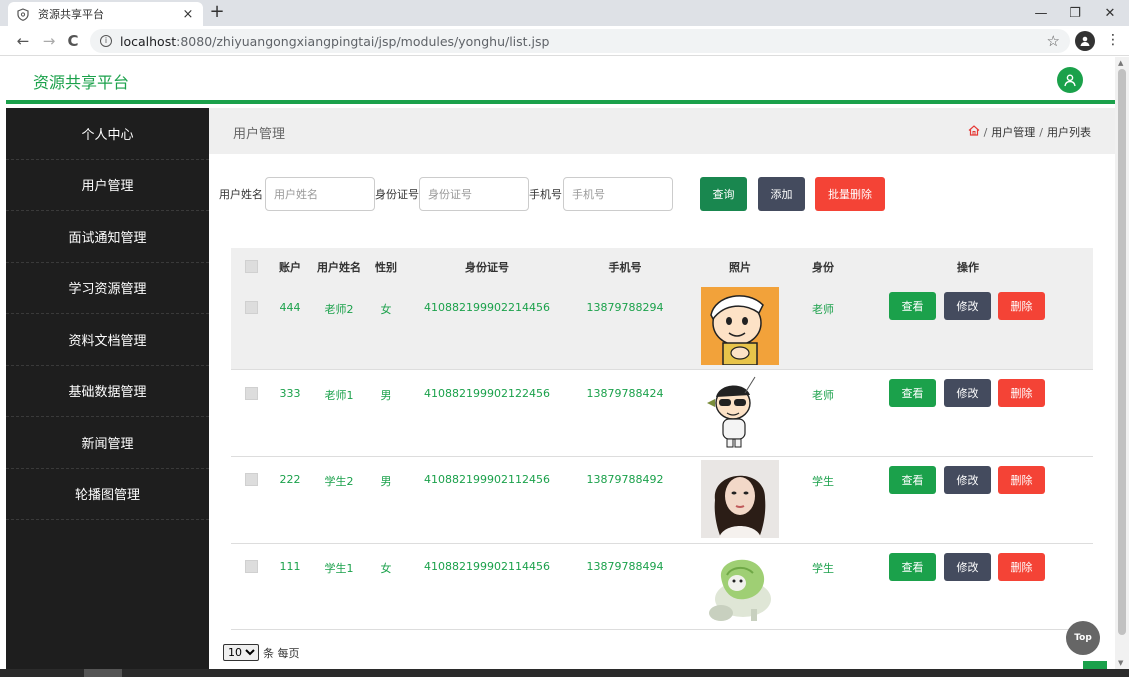  Describe the element at coordinates (974, 132) in the screenshot. I see `home-icon` at that location.